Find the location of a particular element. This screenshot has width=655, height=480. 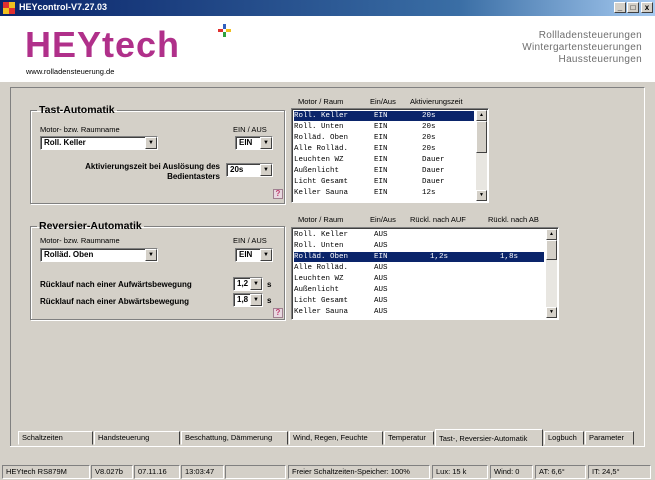

tab: Schaltzeiten is located at coordinates (55, 438).